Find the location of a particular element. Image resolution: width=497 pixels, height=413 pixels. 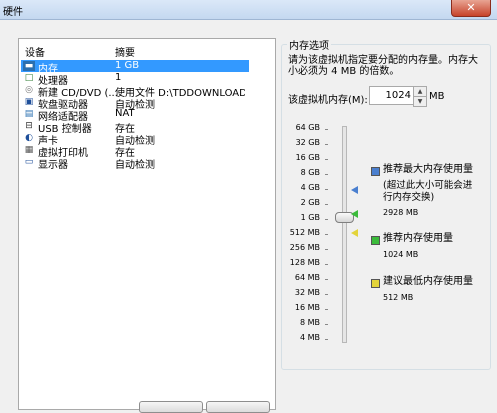

device-list-header: 设备 摘要 is located at coordinates (147, 49).